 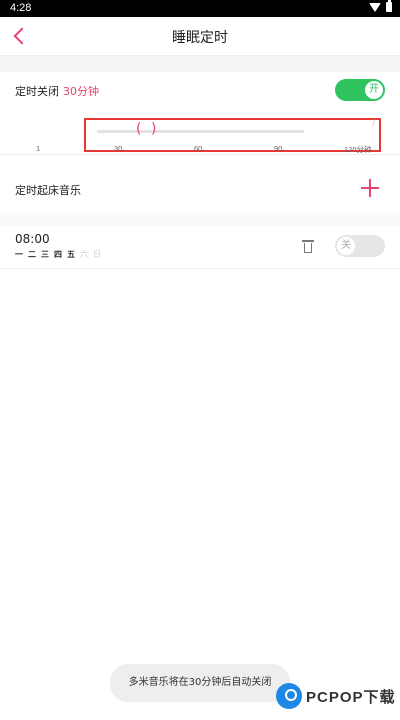 I want to click on timer-value: 30分钟, so click(x=81, y=91).